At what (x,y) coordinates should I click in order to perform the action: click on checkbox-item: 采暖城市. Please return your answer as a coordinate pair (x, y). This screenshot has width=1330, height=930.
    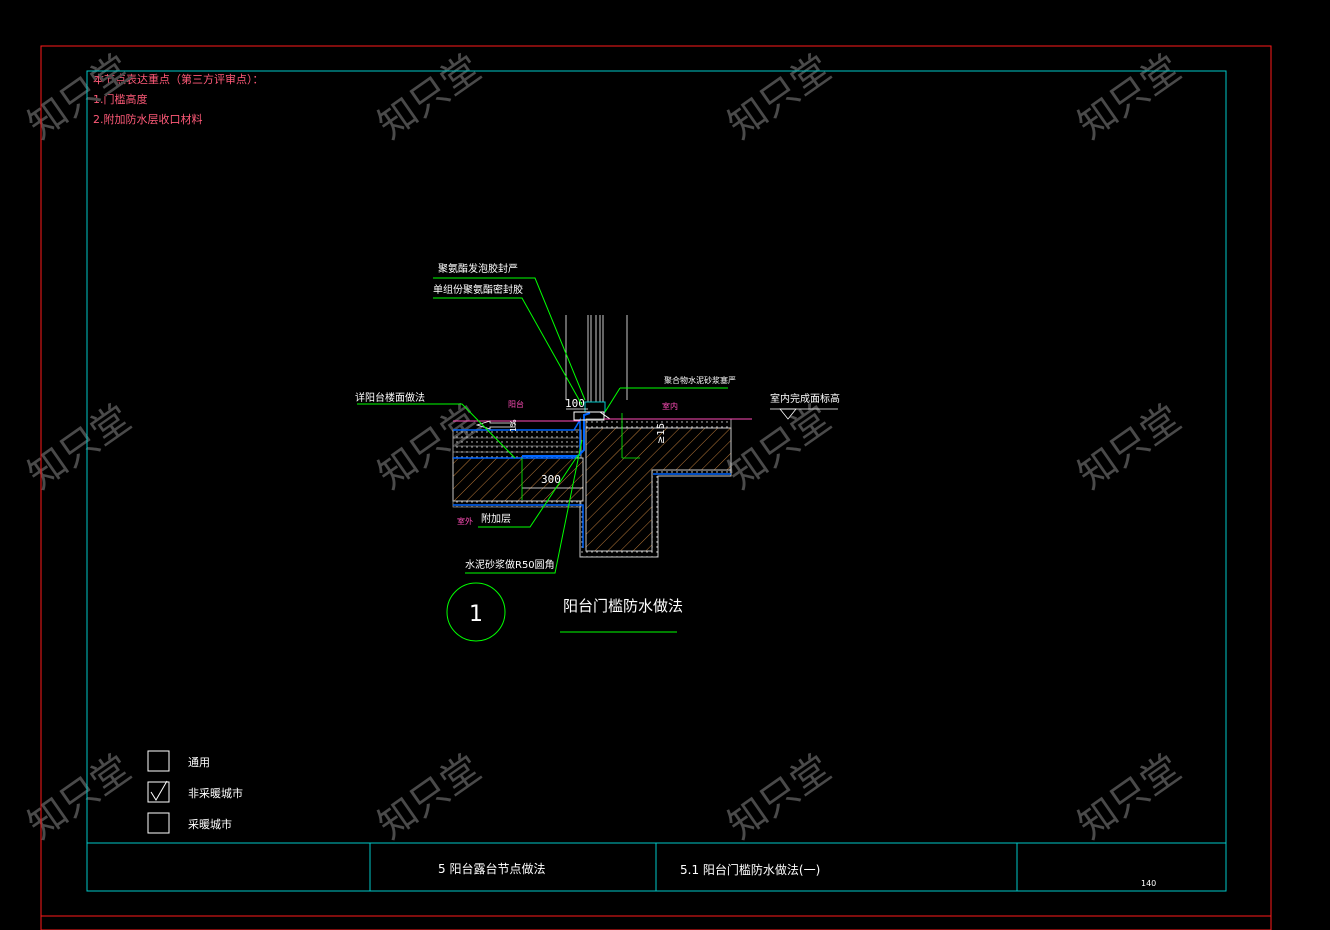
    Looking at the image, I should click on (189, 823).